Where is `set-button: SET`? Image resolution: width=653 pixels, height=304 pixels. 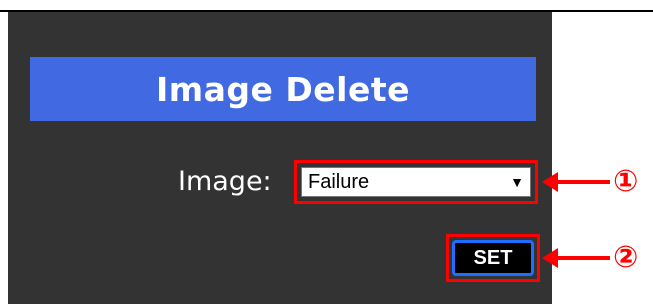
set-button: SET is located at coordinates (493, 258).